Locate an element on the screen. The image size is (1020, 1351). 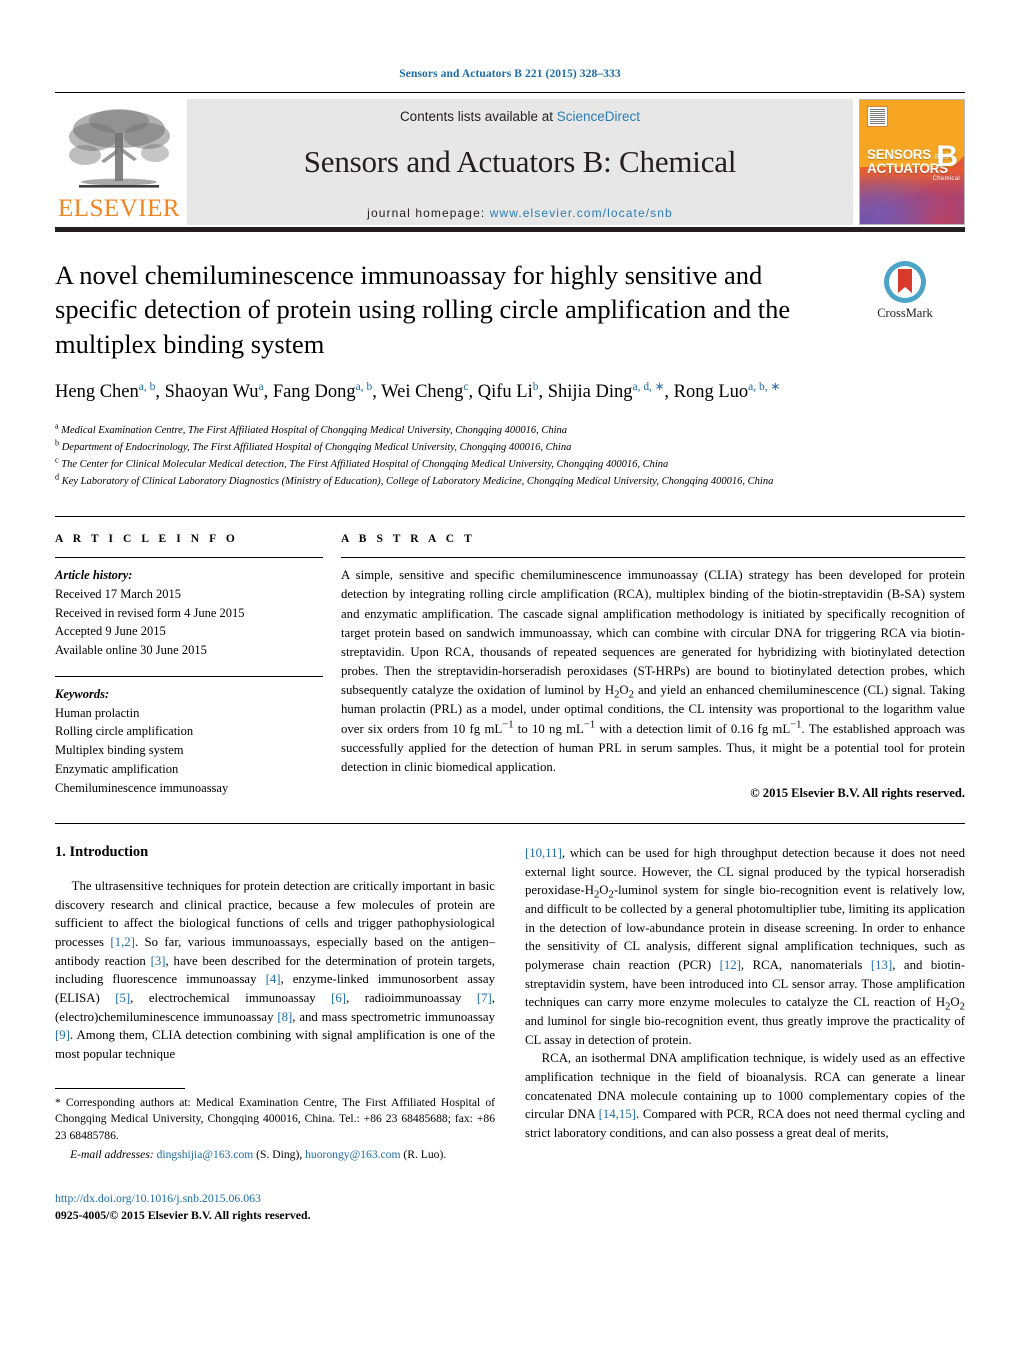
abstract-text-4: with a detection limit of 0.16 fg mL is located at coordinates (693, 728).